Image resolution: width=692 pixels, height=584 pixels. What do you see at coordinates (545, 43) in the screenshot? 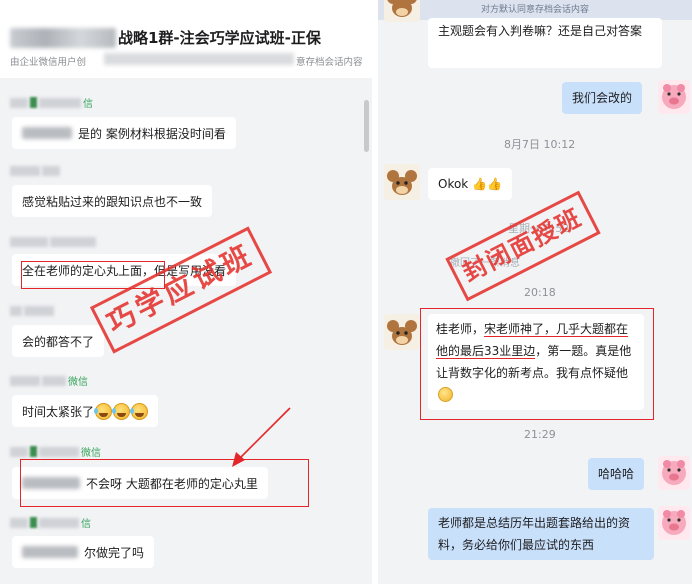
I see `message-bubble: 主观题会有入判卷嘛？还是自己对答案` at bounding box center [545, 43].